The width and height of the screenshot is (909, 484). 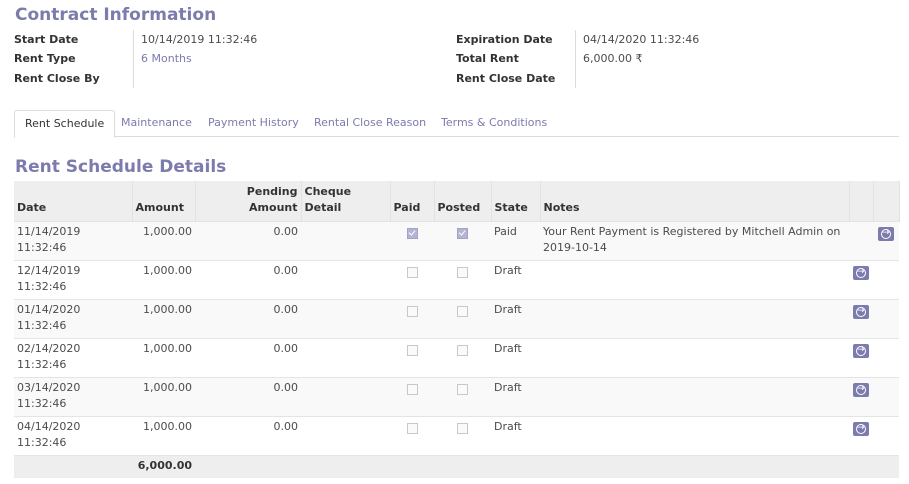 I want to click on table-row: 02/14/2020 11:32:46 1,000.00 0.00 Draft, so click(x=456, y=358).